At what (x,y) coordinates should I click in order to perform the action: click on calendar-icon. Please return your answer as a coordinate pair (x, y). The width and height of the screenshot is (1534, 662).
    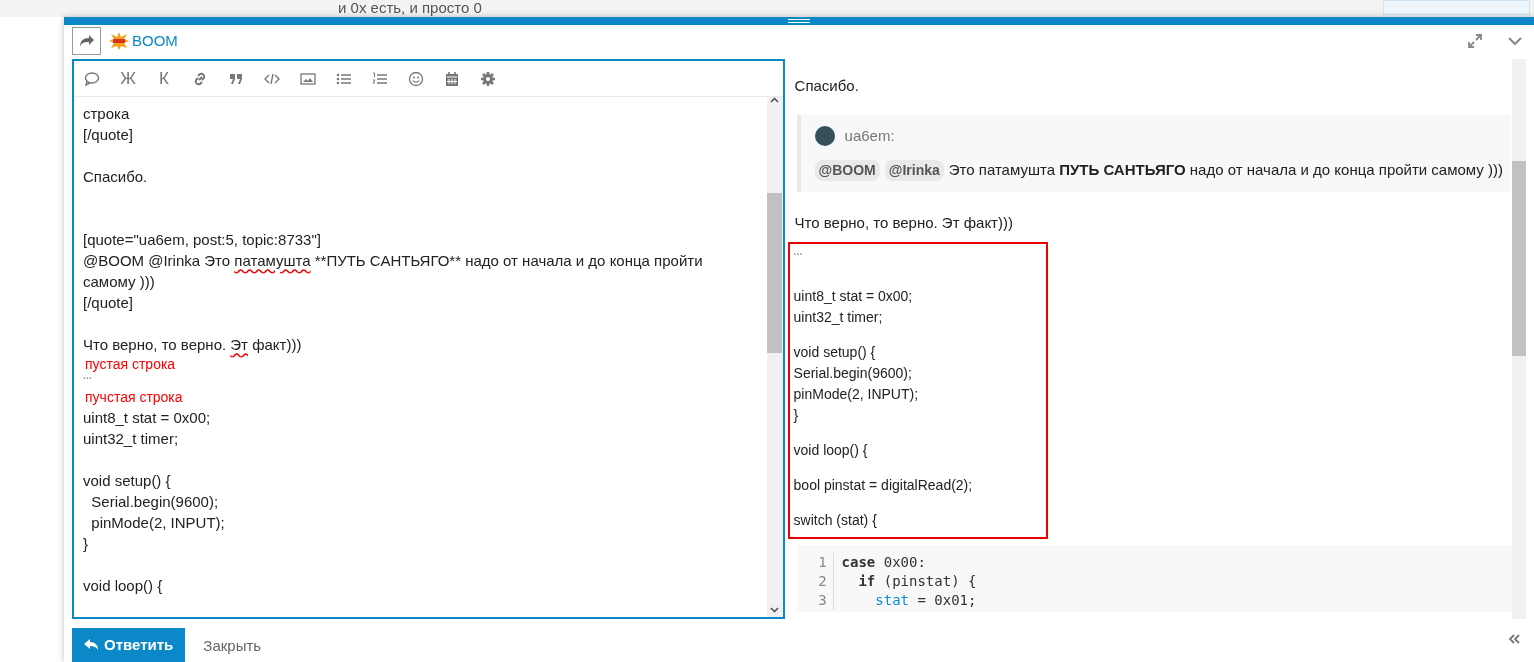
    Looking at the image, I should click on (452, 78).